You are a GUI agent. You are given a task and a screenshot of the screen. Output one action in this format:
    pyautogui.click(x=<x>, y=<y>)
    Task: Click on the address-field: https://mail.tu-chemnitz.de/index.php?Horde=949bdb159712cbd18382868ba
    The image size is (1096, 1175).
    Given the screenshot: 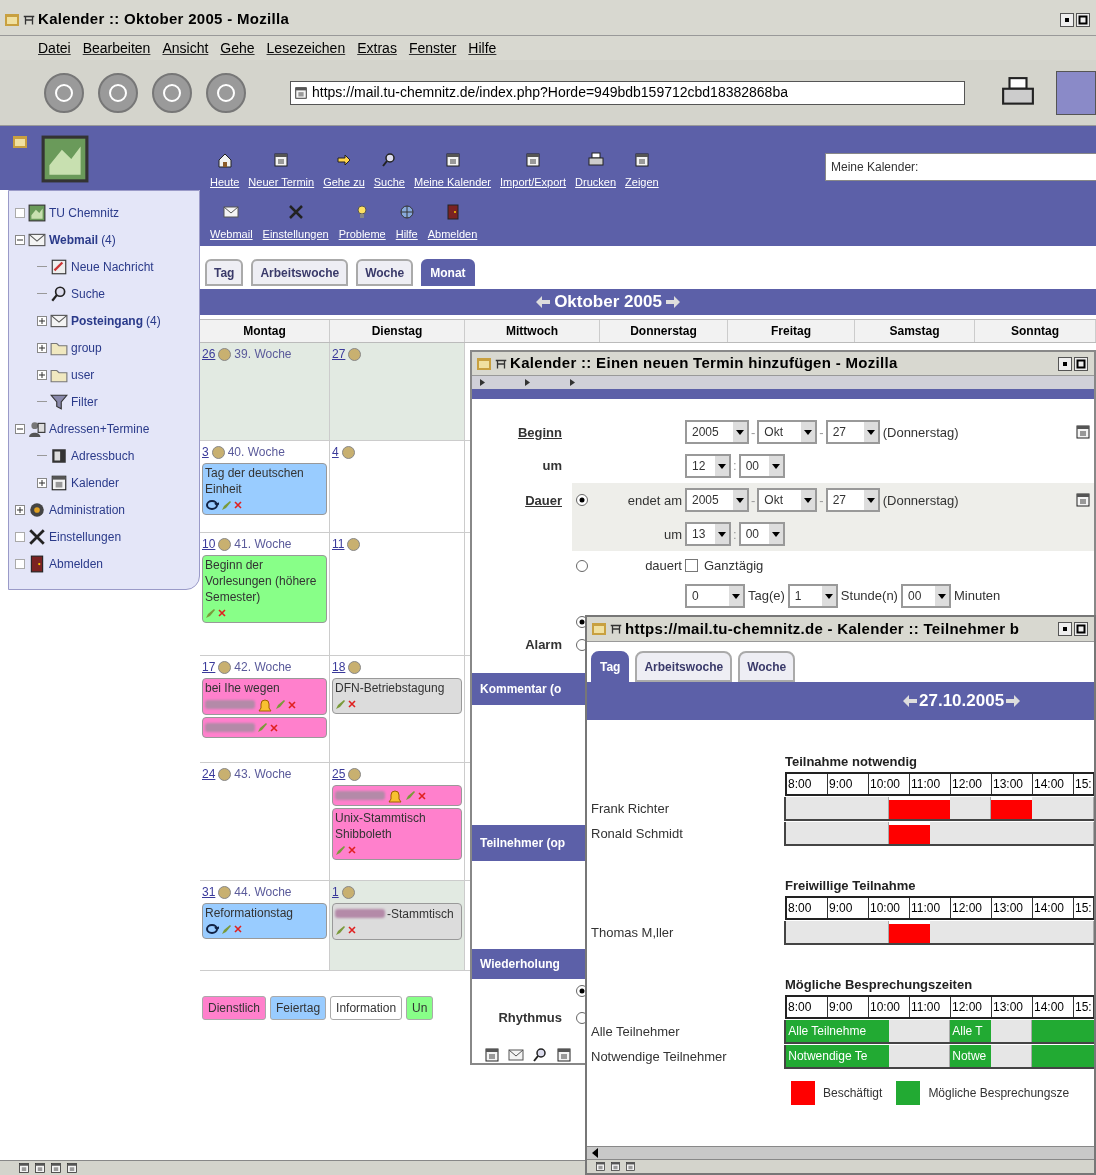 What is the action you would take?
    pyautogui.click(x=627, y=92)
    